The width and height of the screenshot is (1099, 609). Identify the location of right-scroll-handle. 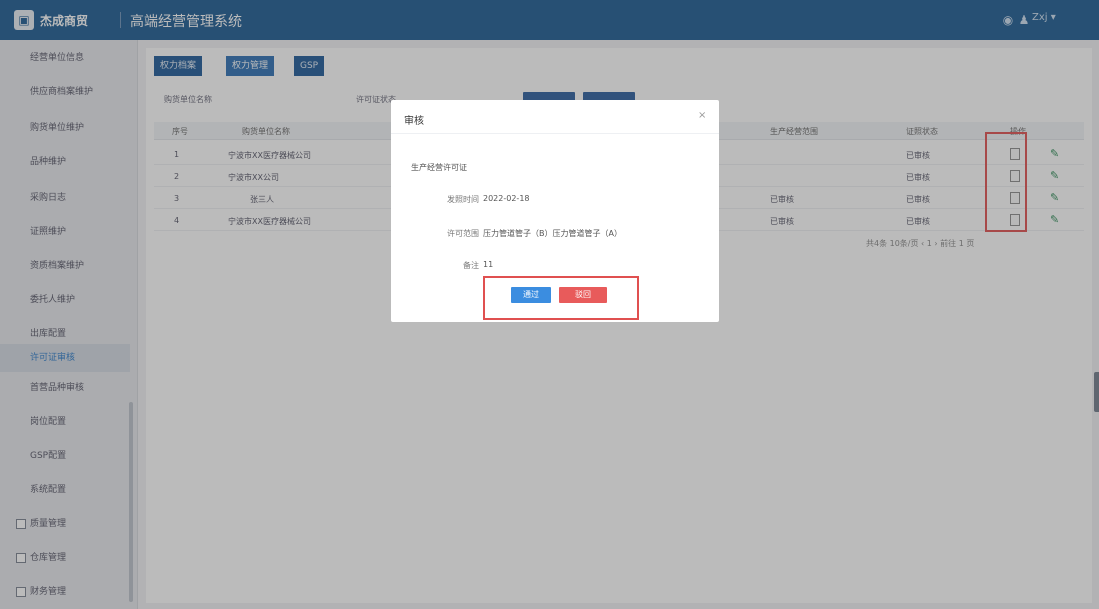
(1096, 392).